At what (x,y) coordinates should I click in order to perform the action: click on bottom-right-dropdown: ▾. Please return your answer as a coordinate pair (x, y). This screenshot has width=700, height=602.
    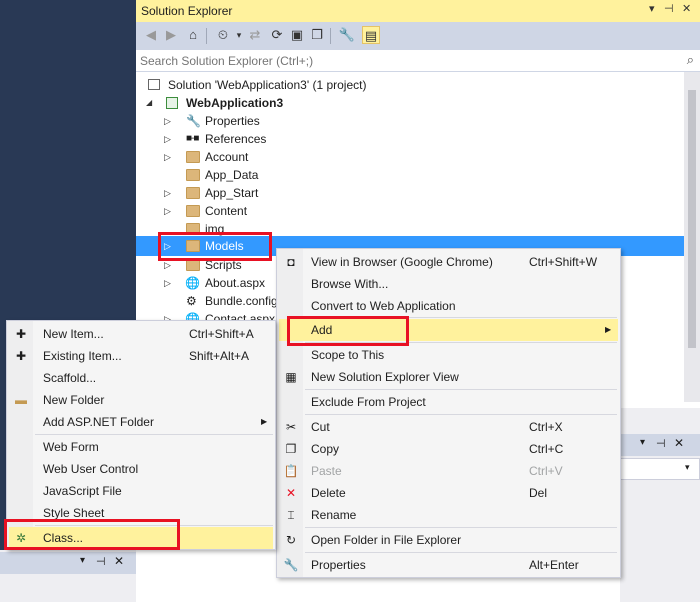
    Looking at the image, I should click on (660, 469).